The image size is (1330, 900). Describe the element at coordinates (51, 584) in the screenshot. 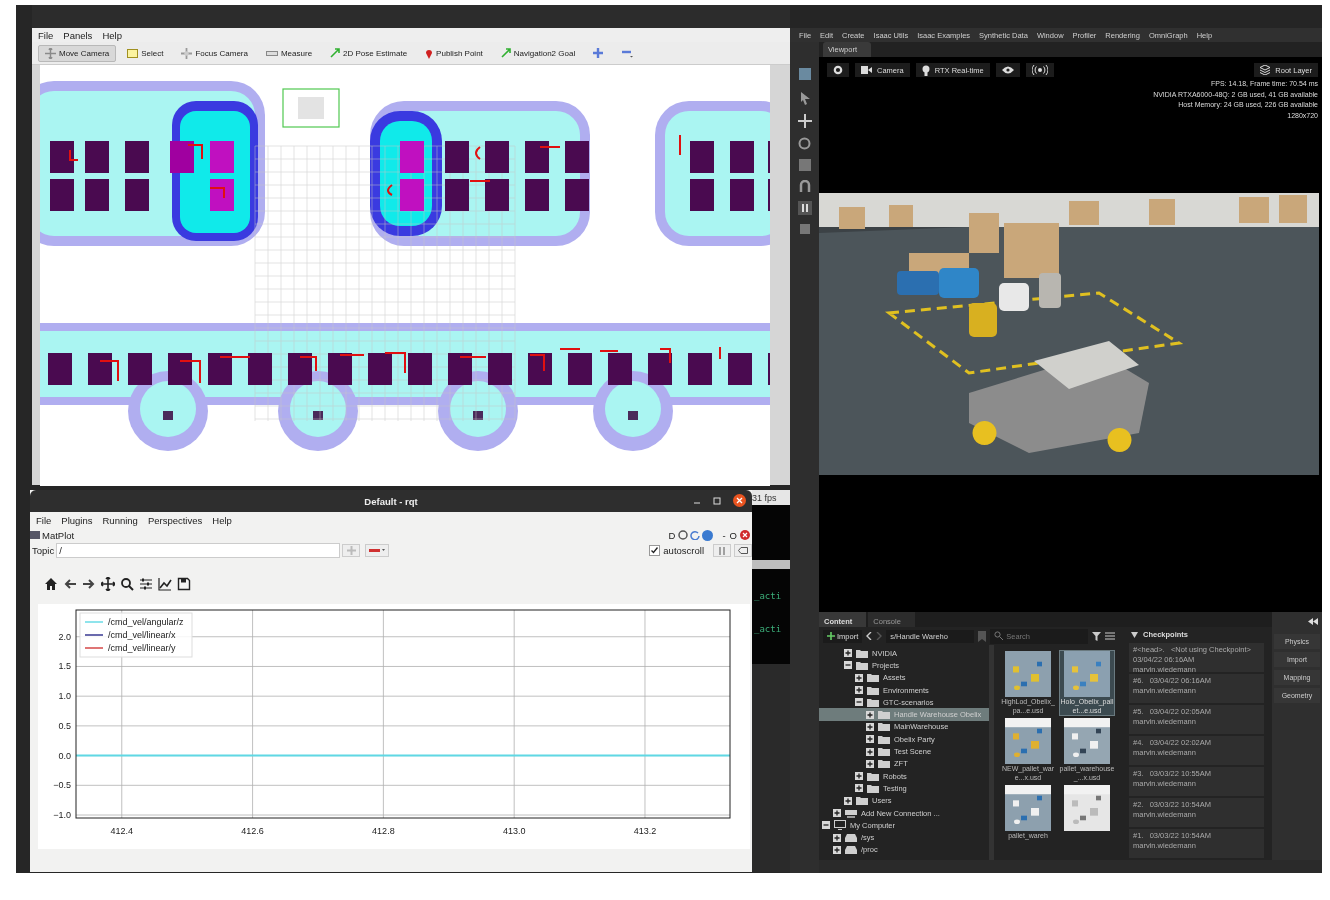

I see `home-icon` at that location.